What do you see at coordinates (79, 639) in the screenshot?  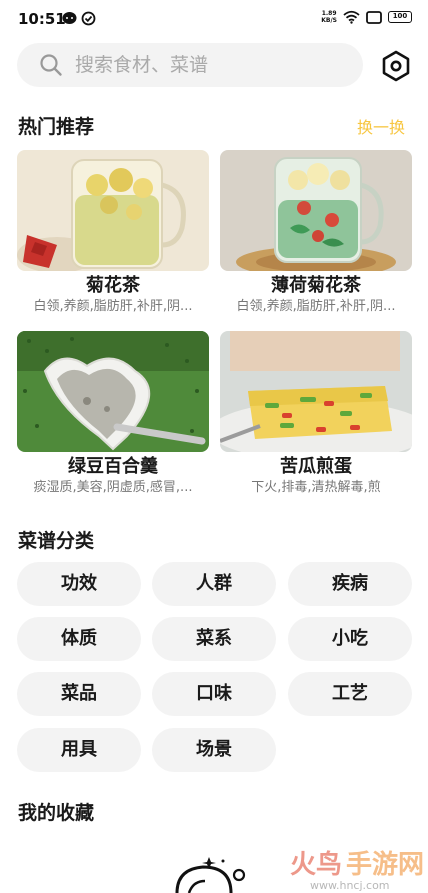 I see `category-chip-constitution: 体质` at bounding box center [79, 639].